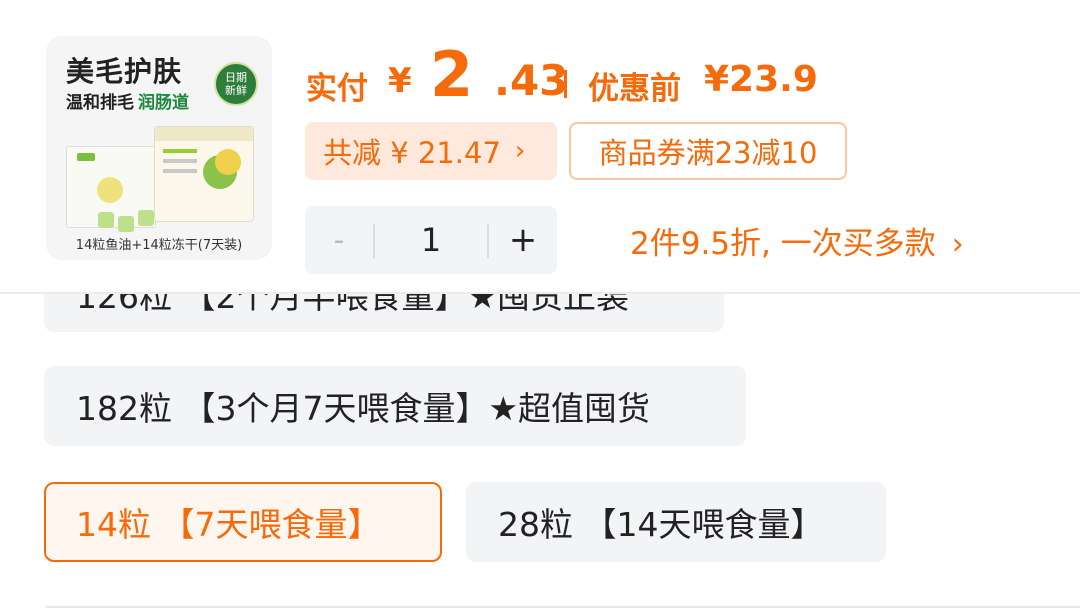  What do you see at coordinates (761, 79) in the screenshot?
I see `original-price: ¥23.9` at bounding box center [761, 79].